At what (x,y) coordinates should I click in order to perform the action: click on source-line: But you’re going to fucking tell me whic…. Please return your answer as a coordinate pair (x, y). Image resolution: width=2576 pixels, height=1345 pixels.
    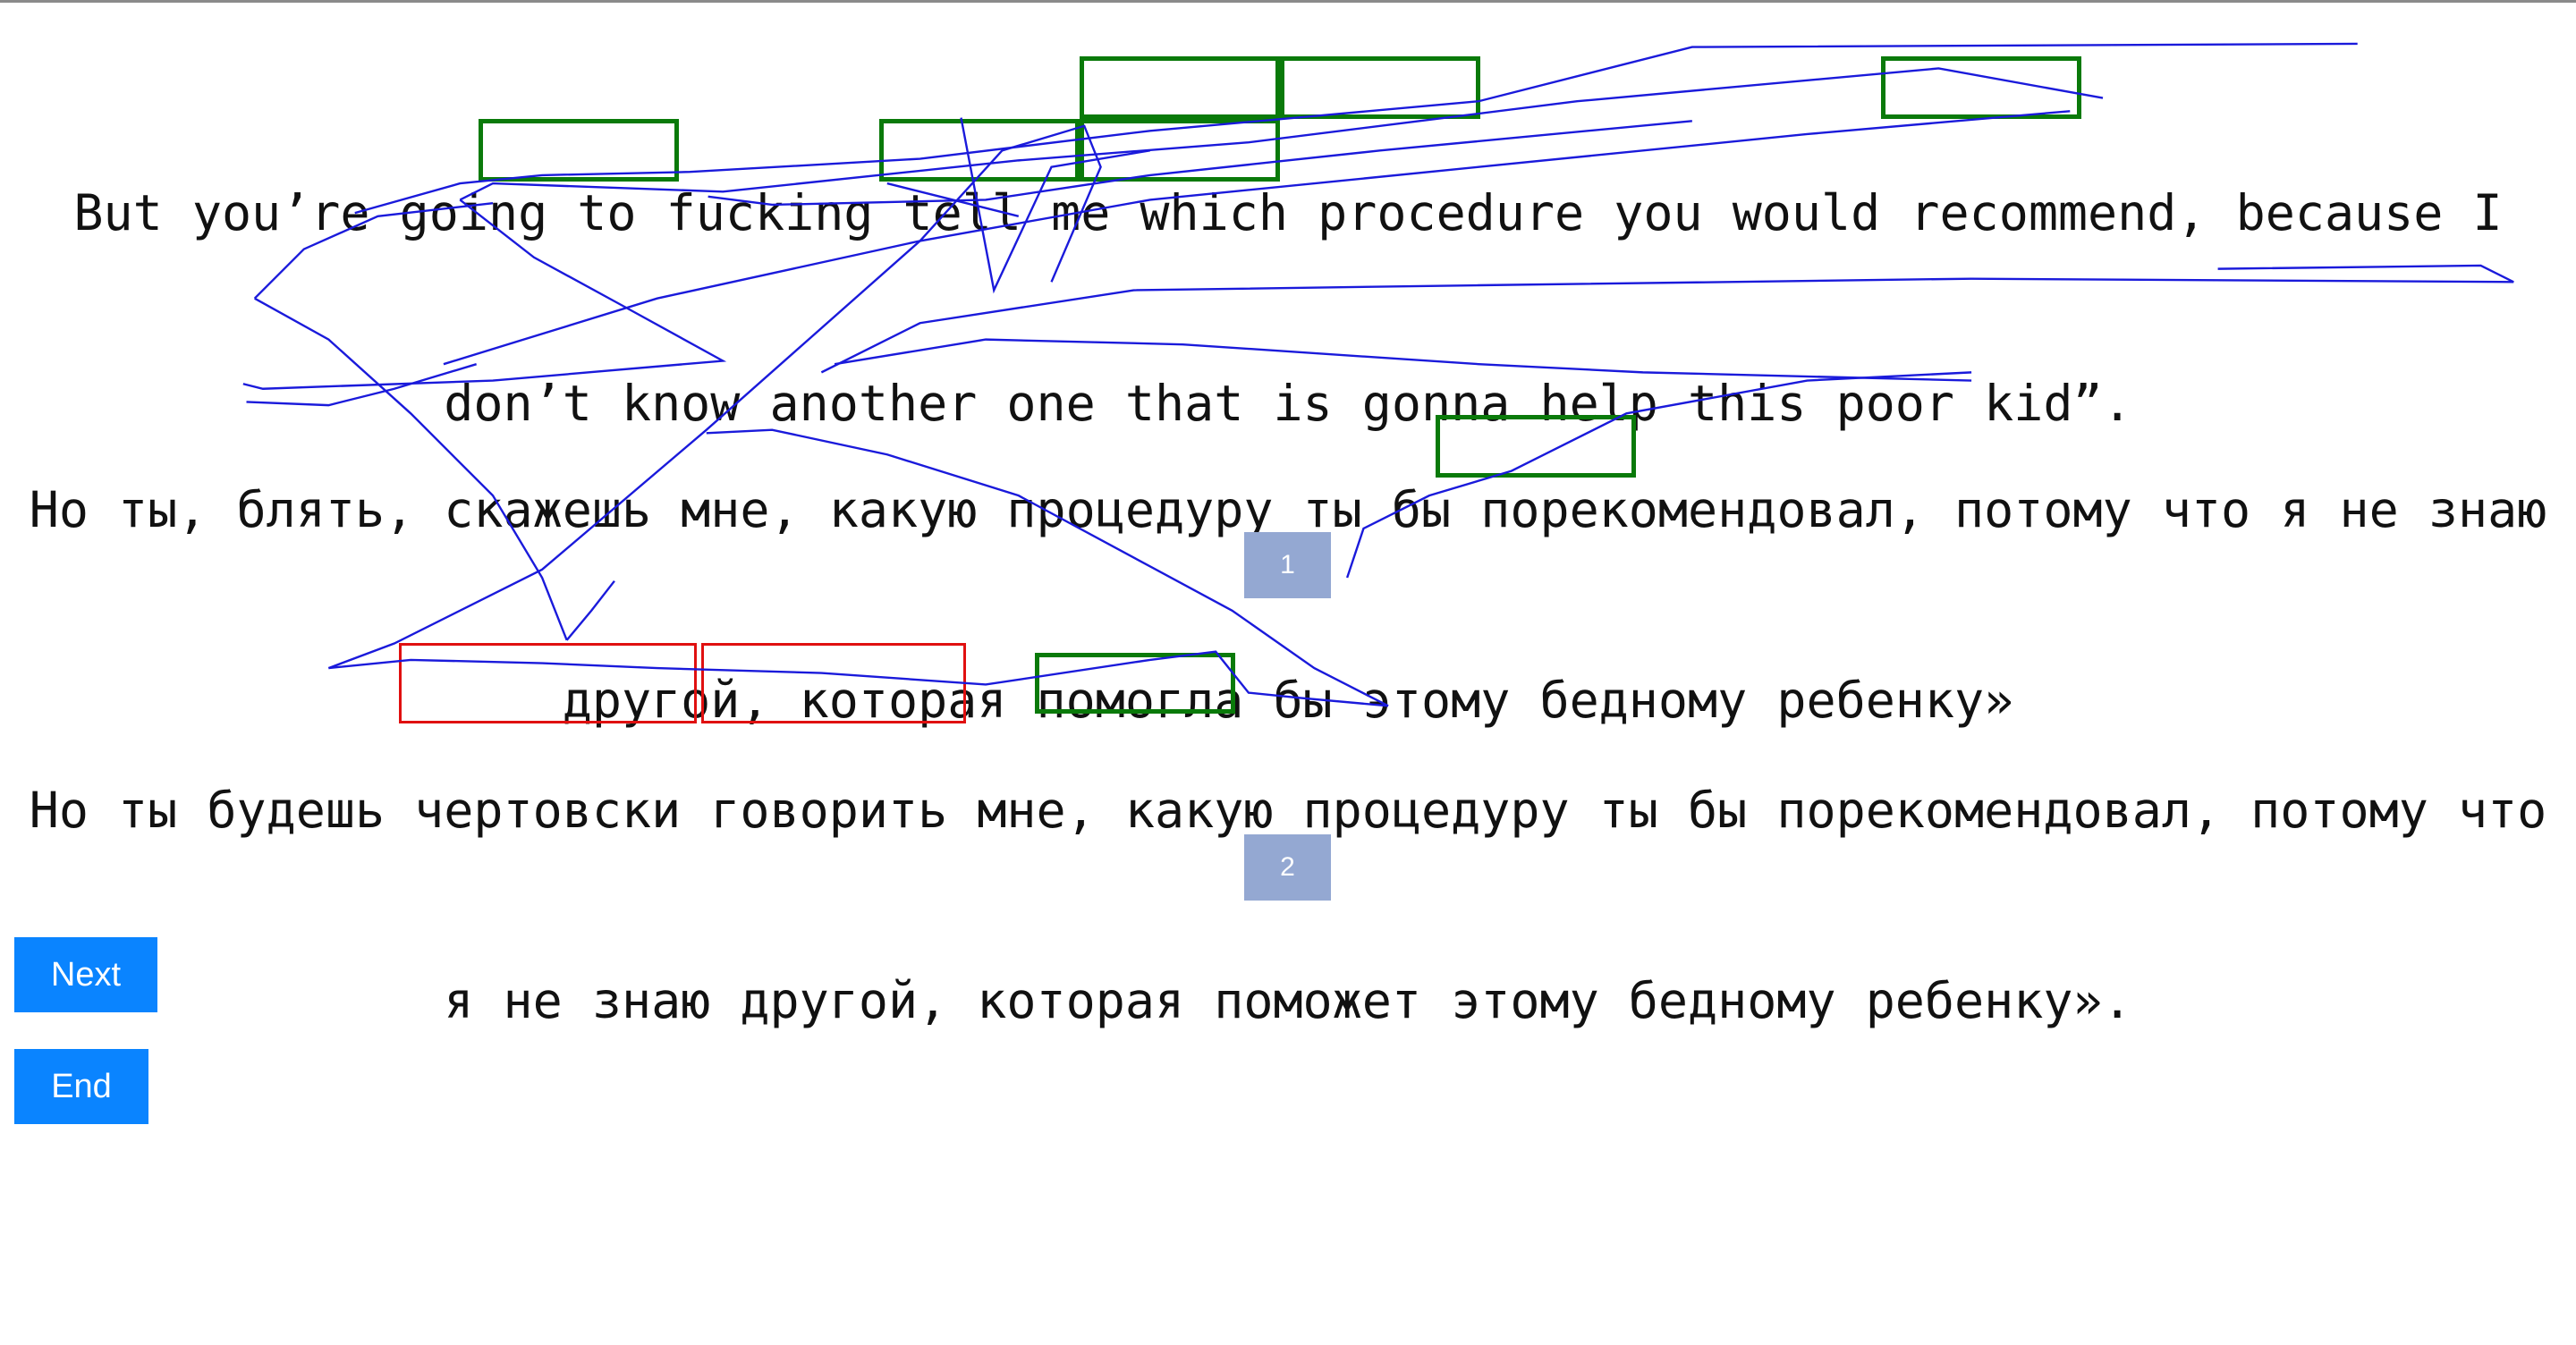
    Looking at the image, I should click on (1288, 212).